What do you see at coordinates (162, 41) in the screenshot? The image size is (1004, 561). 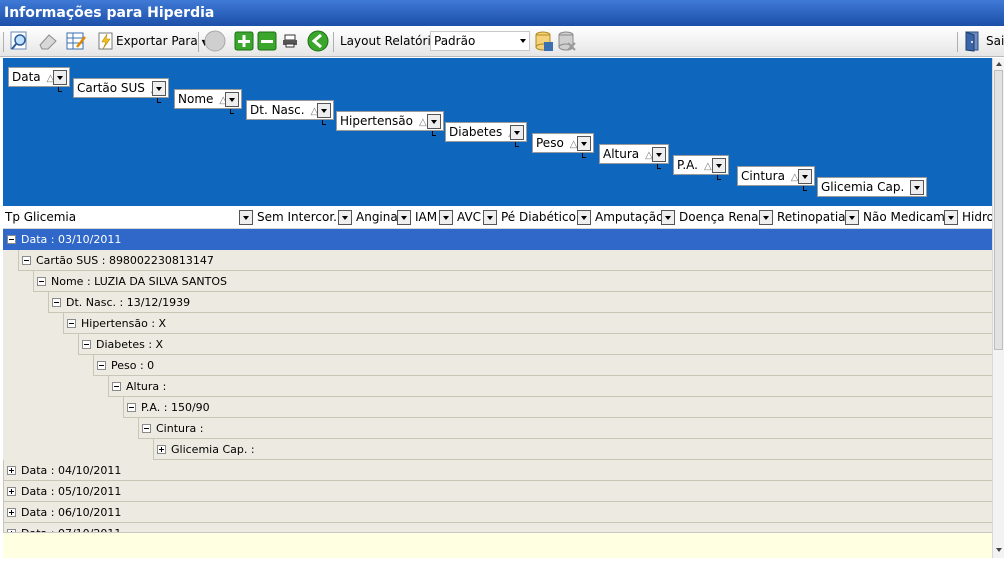 I see `export-button: Exportar Para ▼` at bounding box center [162, 41].